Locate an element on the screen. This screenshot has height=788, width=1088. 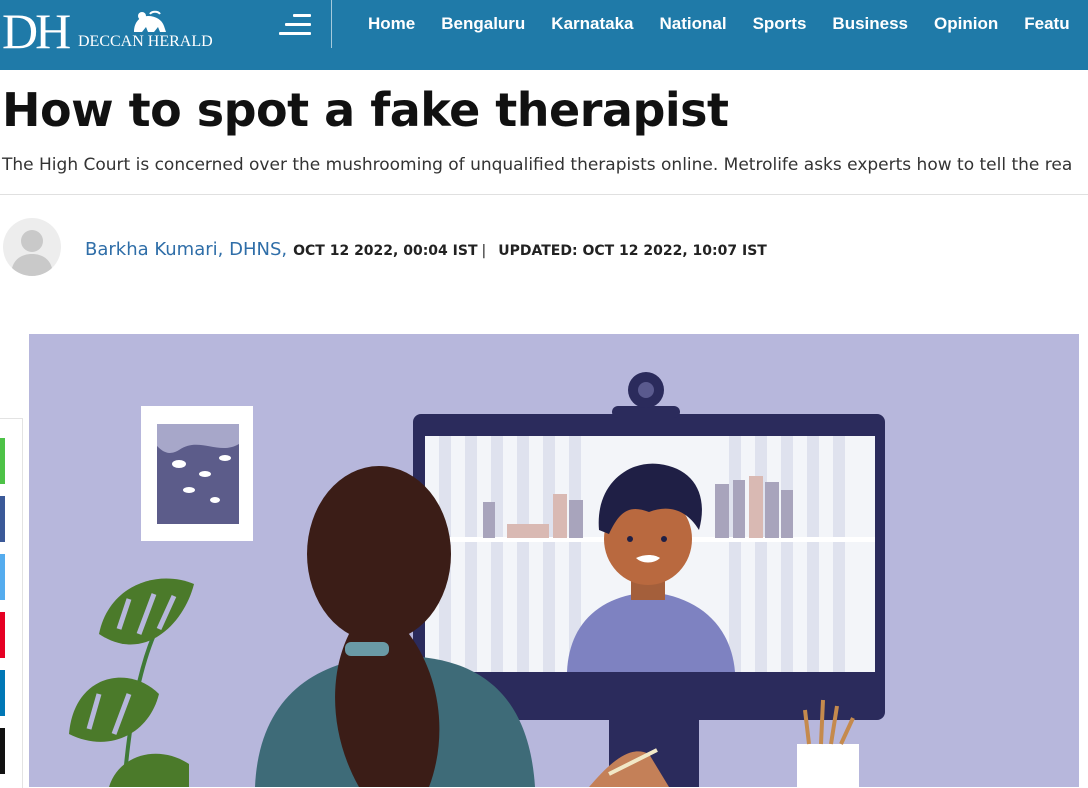
nav-item-bengaluru: Bengaluru is located at coordinates (483, 24).